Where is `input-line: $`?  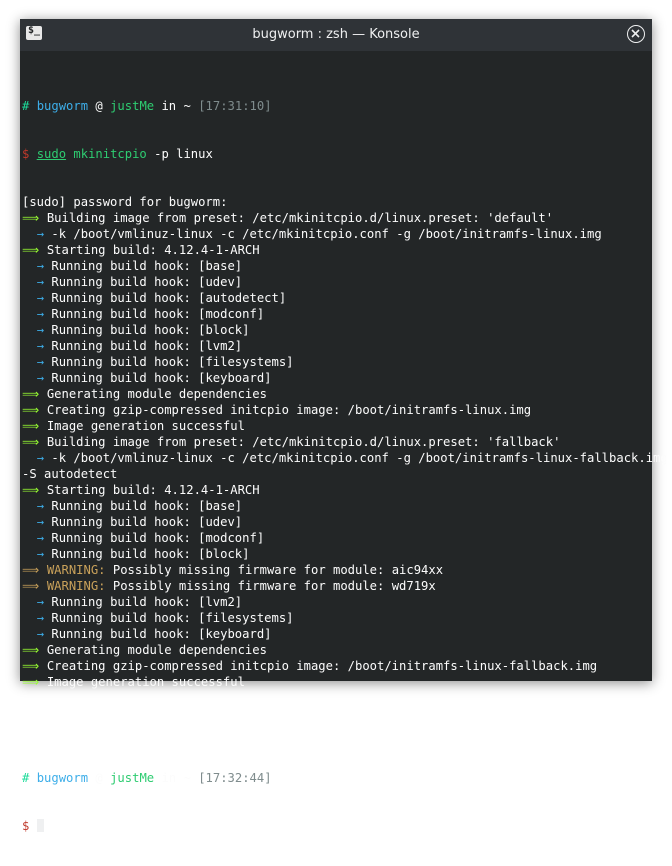
input-line: $ is located at coordinates (336, 826).